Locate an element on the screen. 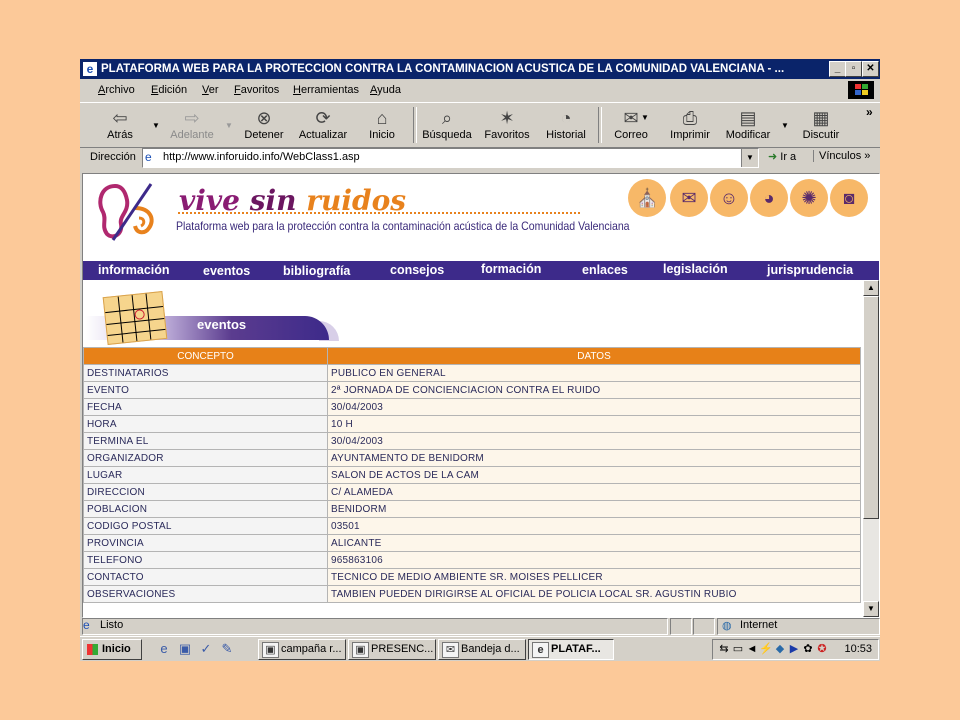  nav-jurisprudencia: jurisprudencia is located at coordinates (810, 270).